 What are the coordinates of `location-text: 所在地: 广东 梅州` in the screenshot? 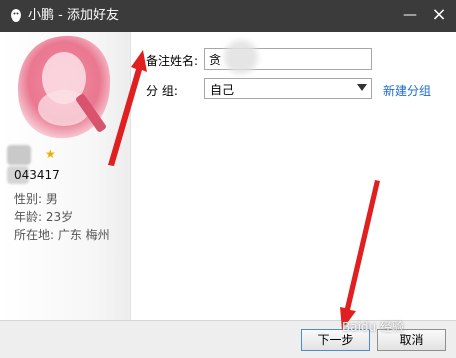 It's located at (62, 235).